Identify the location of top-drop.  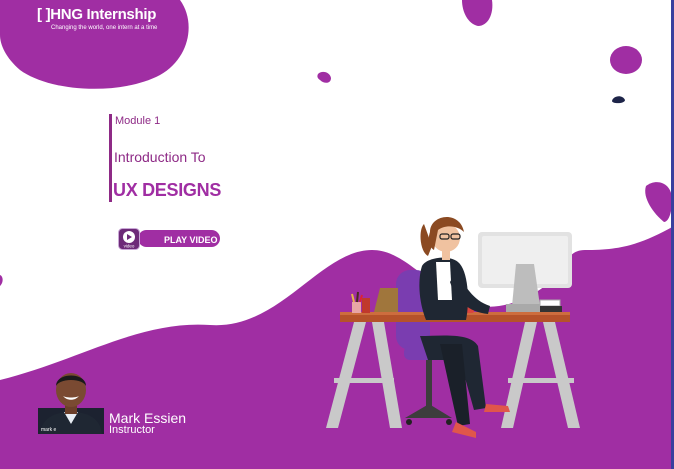
(477, 13).